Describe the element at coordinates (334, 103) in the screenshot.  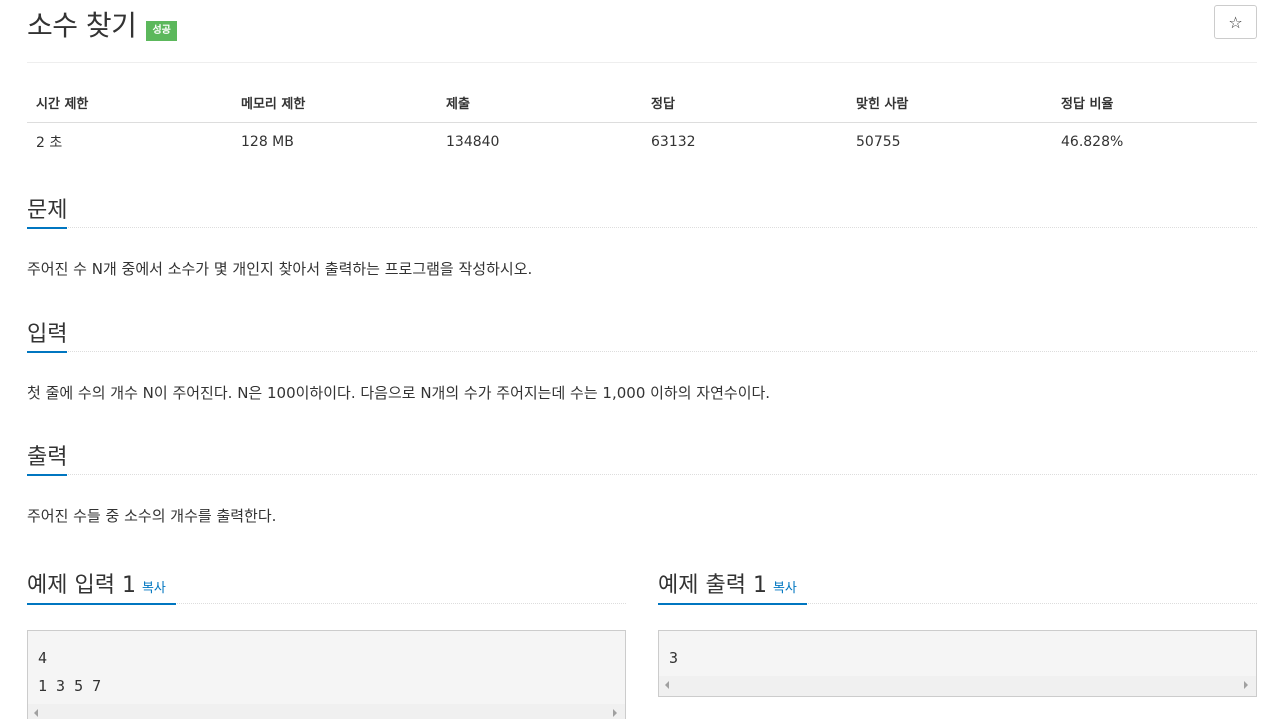
I see `header-memory-limit: 메모리 제한` at that location.